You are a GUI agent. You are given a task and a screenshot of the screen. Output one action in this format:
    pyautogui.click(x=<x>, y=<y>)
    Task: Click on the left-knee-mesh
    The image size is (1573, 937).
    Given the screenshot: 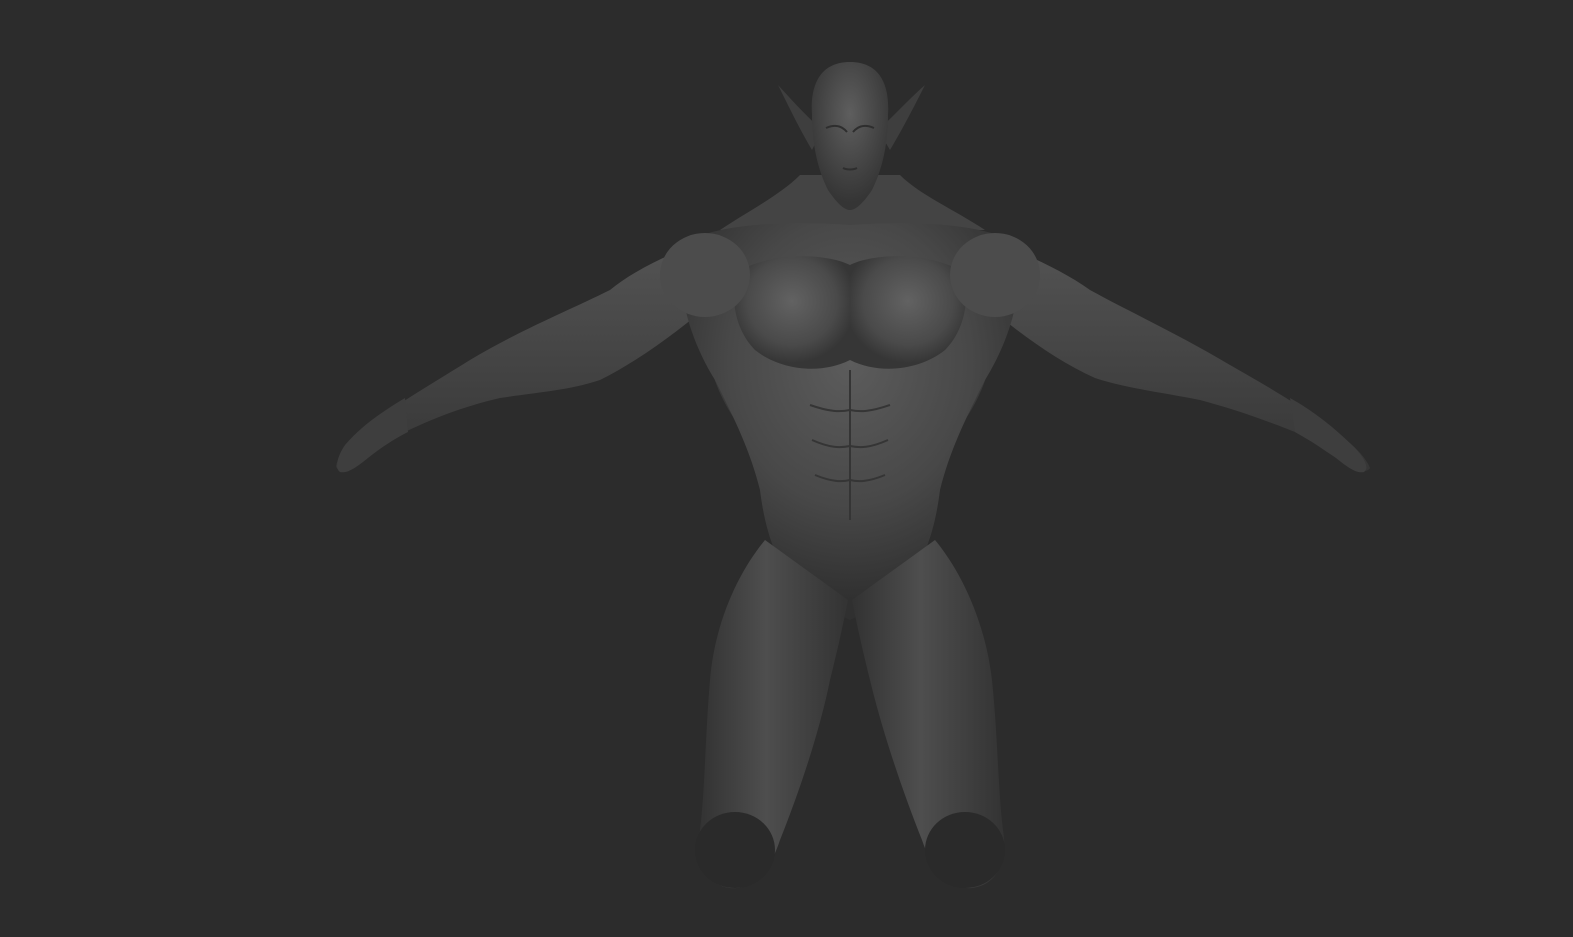 What is the action you would take?
    pyautogui.click(x=735, y=850)
    